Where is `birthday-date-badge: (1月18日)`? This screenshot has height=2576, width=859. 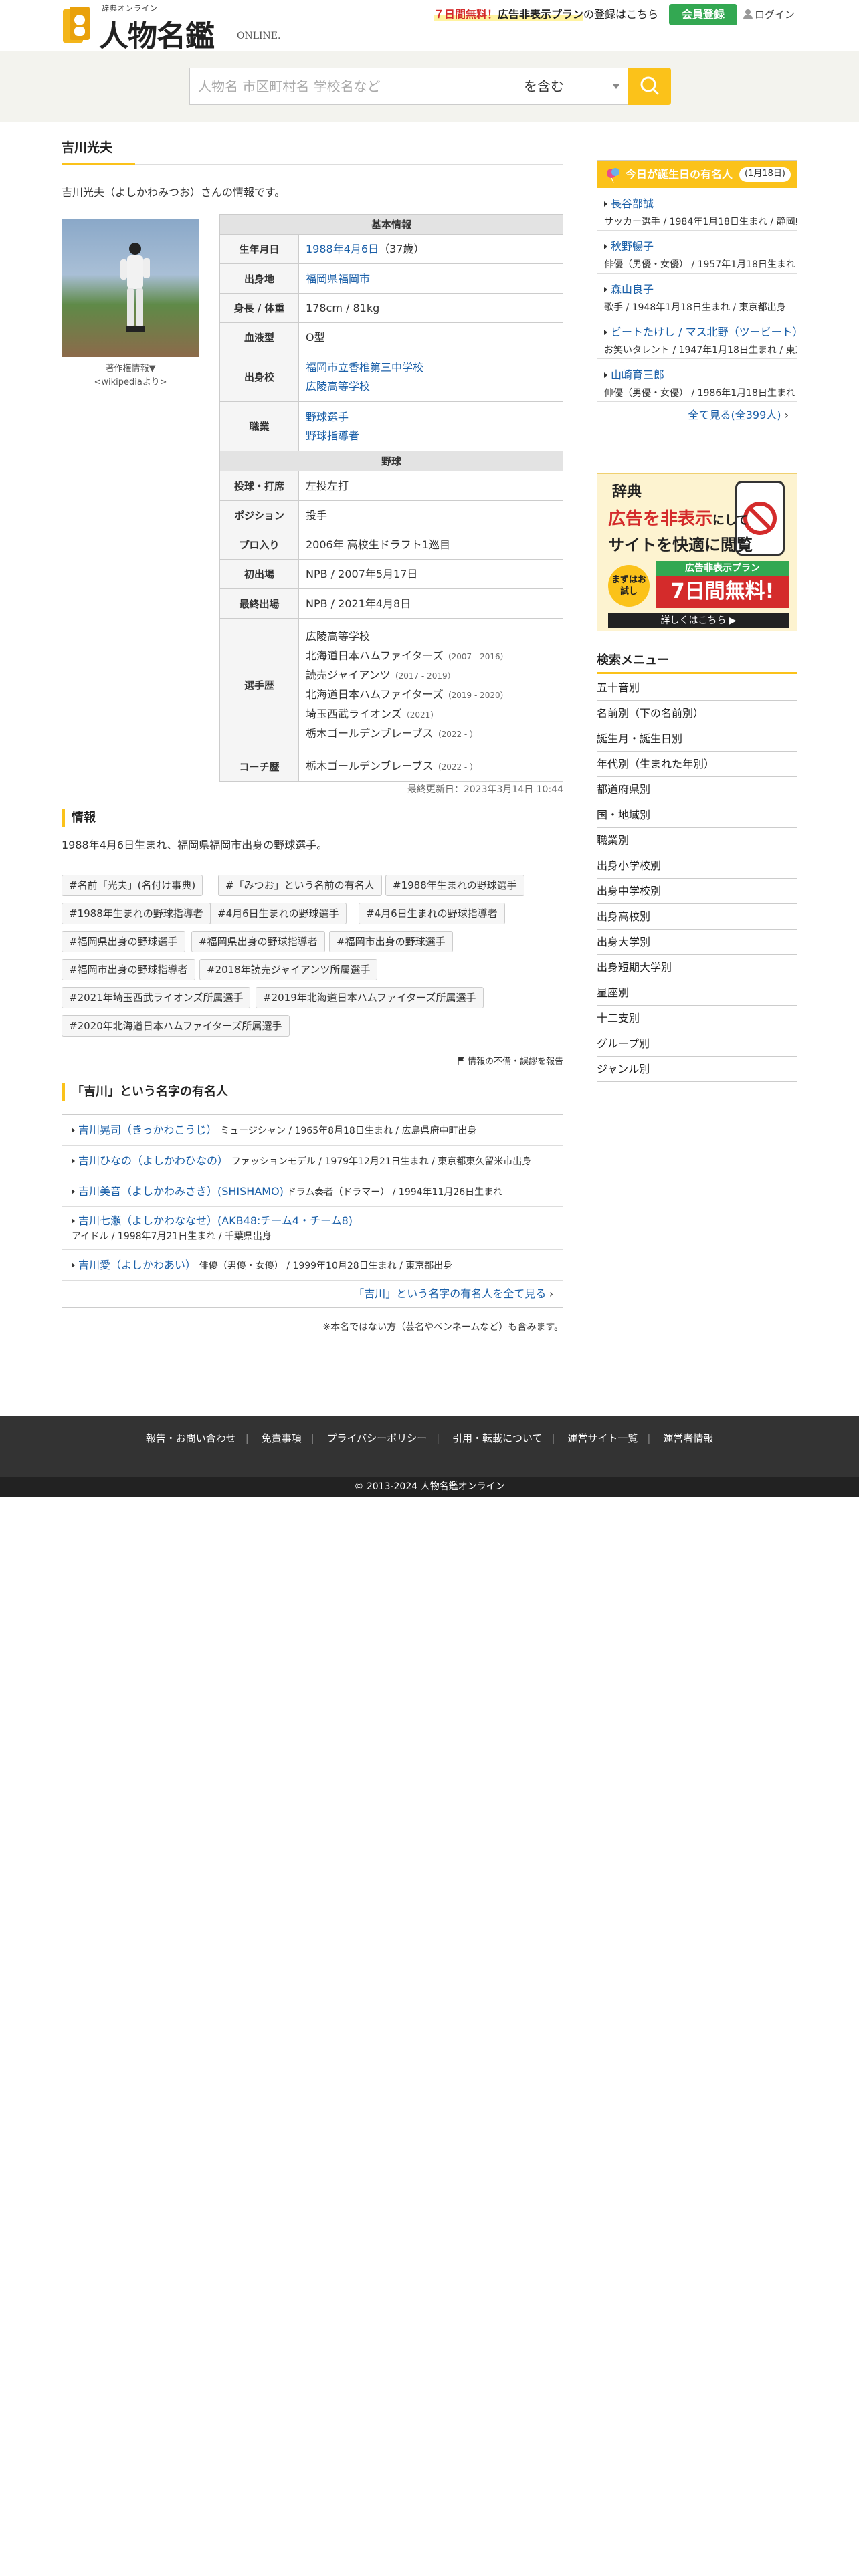
birthday-date-badge: (1月18日) is located at coordinates (765, 174).